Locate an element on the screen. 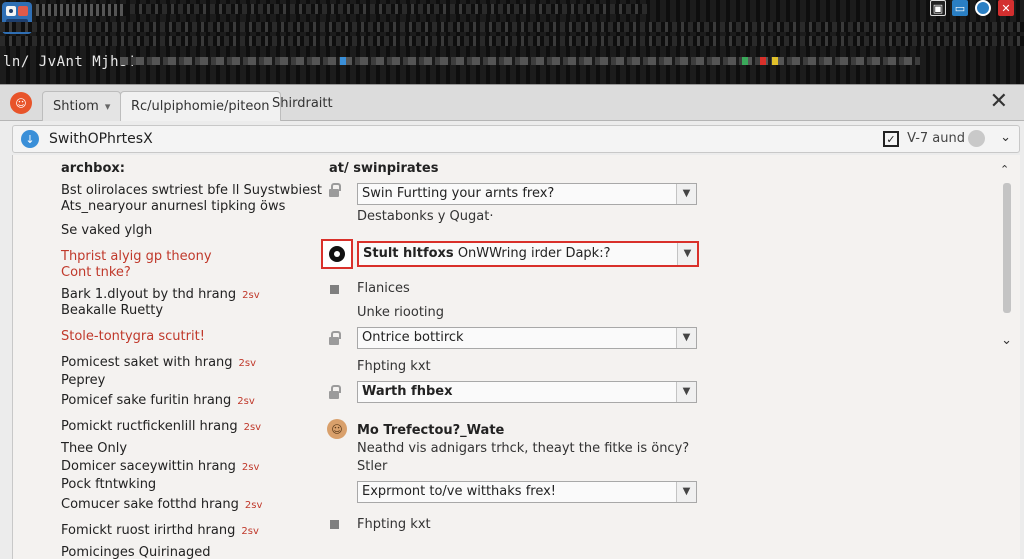  left-text: Pomicinges Quirinaged is located at coordinates (136, 552).